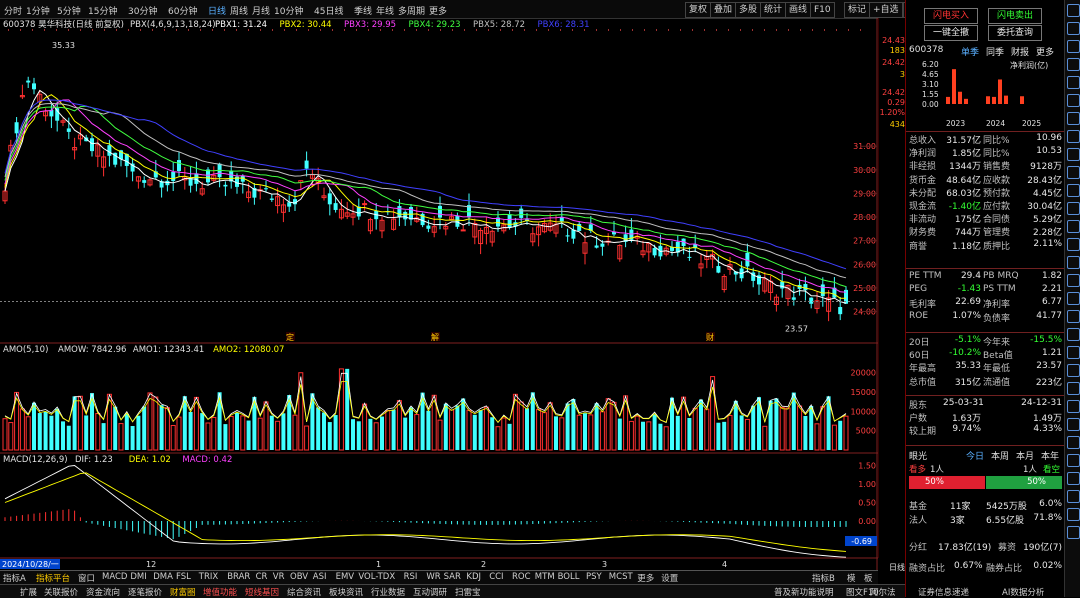 This screenshot has width=1080, height=598. I want to click on indicator-tab-22: BOLL, so click(569, 577).